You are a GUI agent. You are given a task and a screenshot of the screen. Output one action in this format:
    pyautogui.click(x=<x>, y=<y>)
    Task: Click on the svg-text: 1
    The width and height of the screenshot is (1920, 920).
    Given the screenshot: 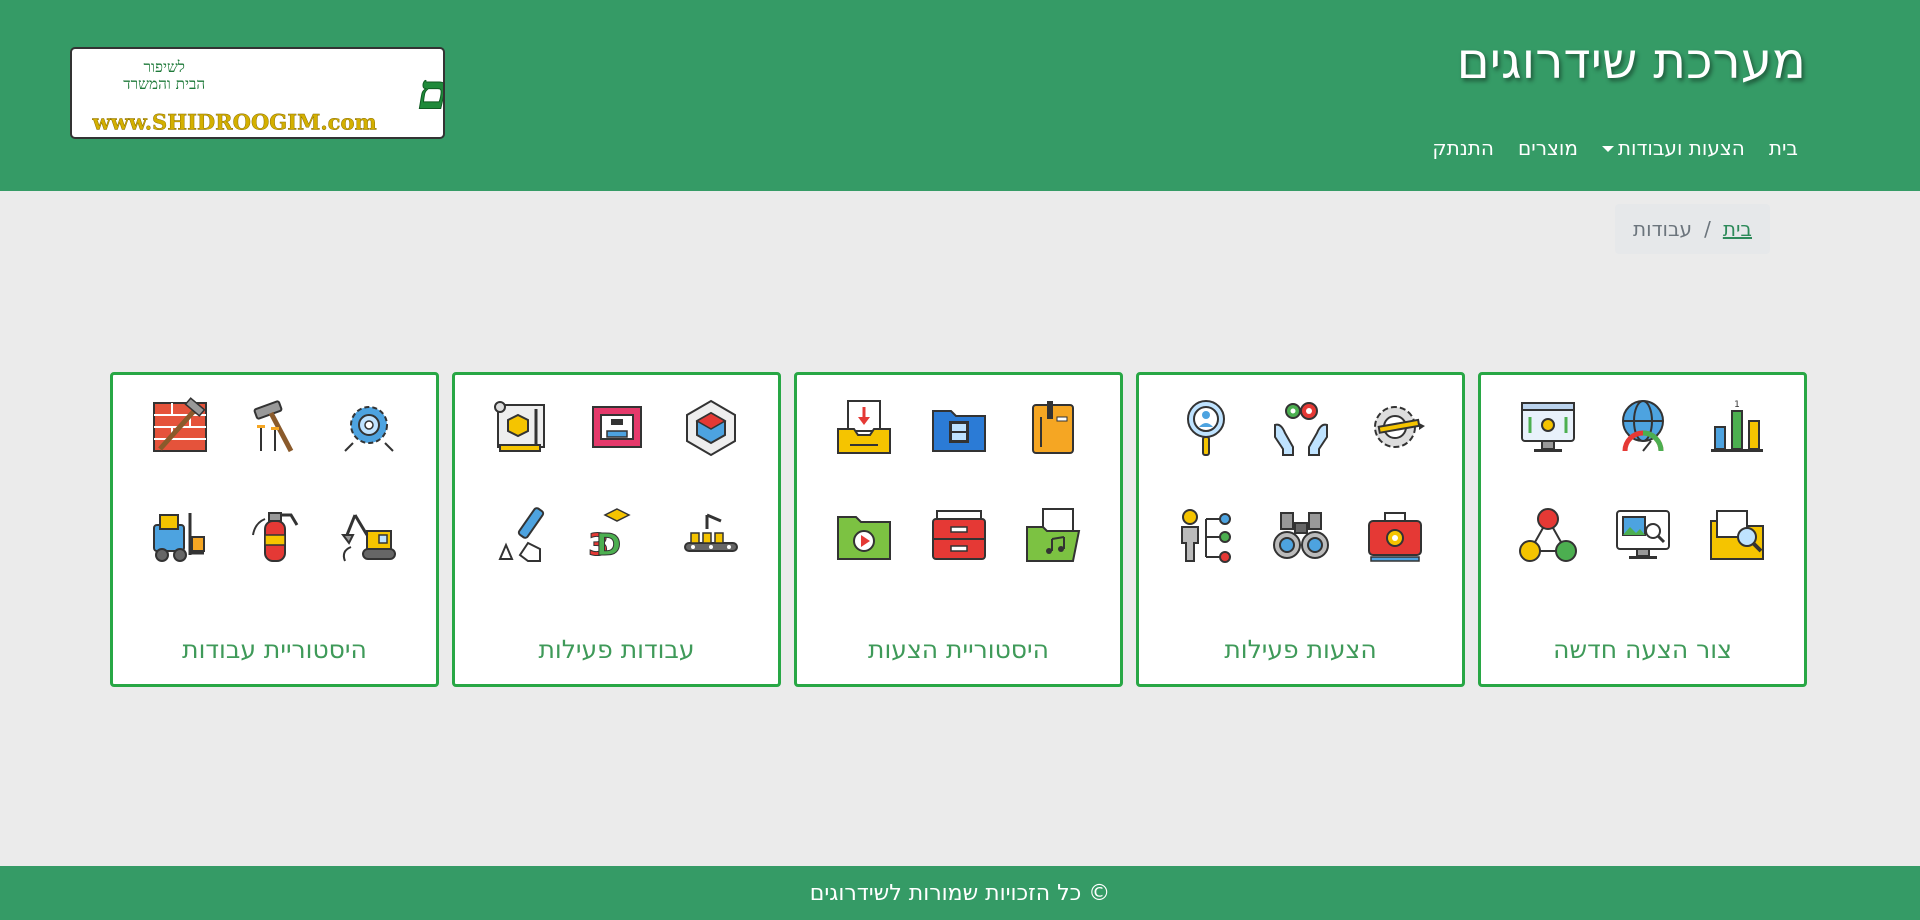 What is the action you would take?
    pyautogui.click(x=1737, y=405)
    